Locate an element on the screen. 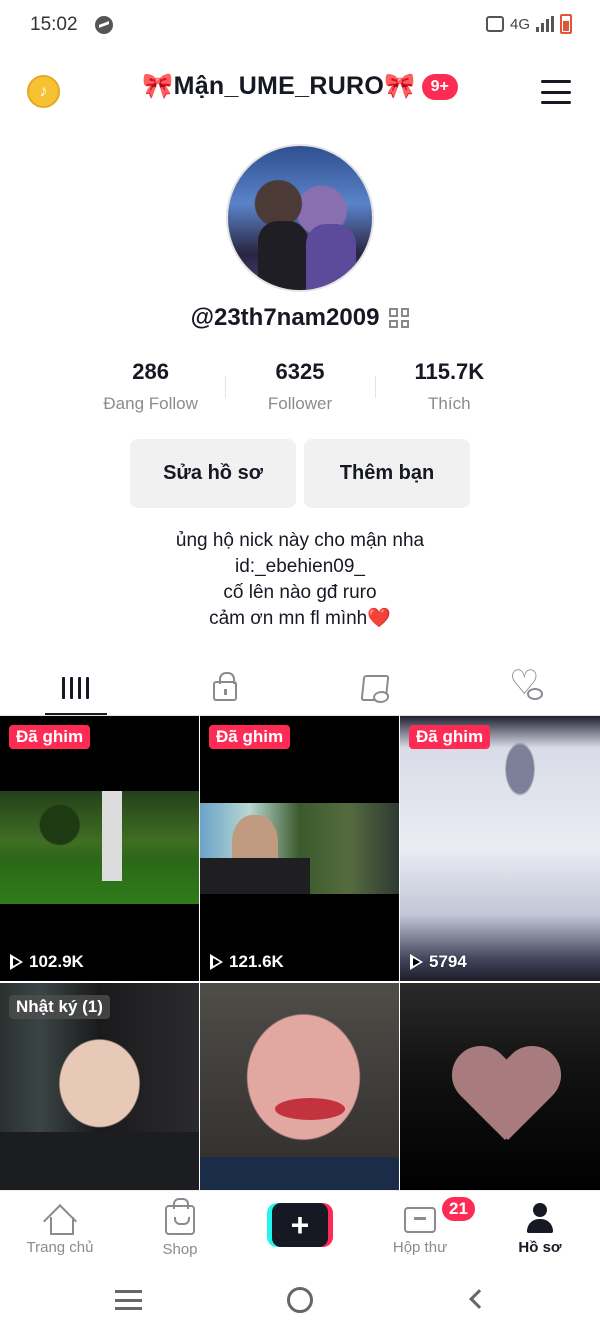 Image resolution: width=600 pixels, height=1333 pixels. stat-value: 286 is located at coordinates (151, 371).